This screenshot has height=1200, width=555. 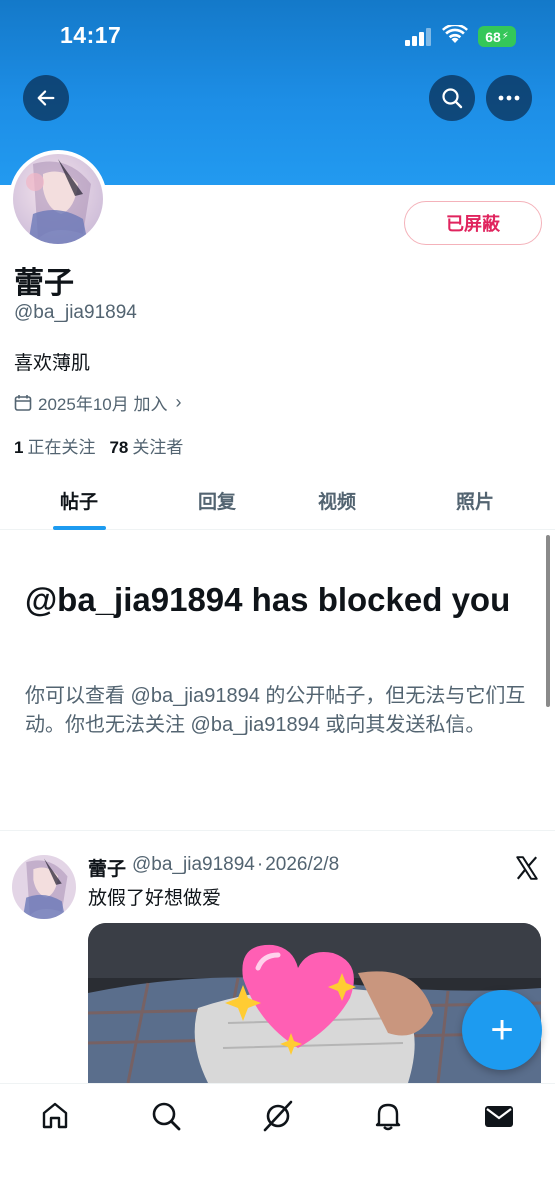 What do you see at coordinates (19, 447) in the screenshot?
I see `following-count: 1` at bounding box center [19, 447].